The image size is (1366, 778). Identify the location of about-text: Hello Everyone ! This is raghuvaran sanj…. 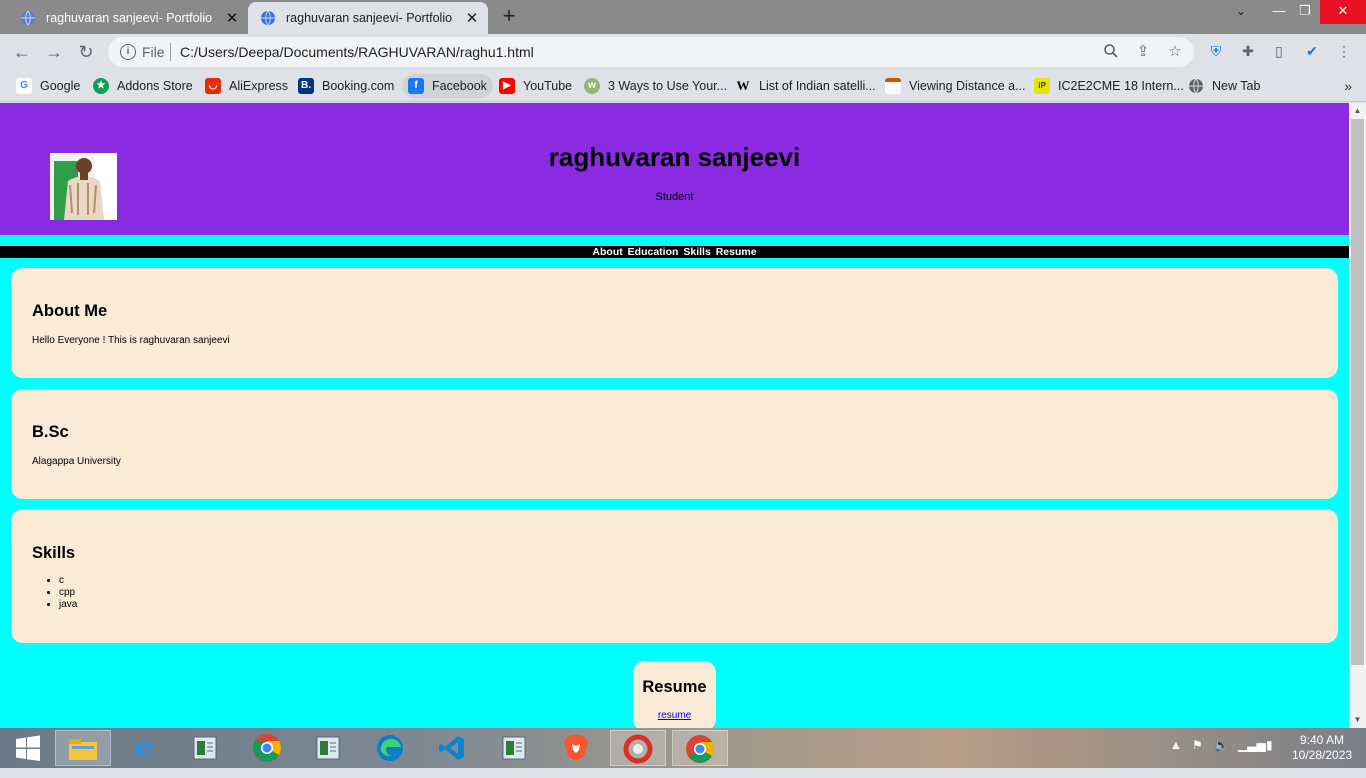
(131, 340).